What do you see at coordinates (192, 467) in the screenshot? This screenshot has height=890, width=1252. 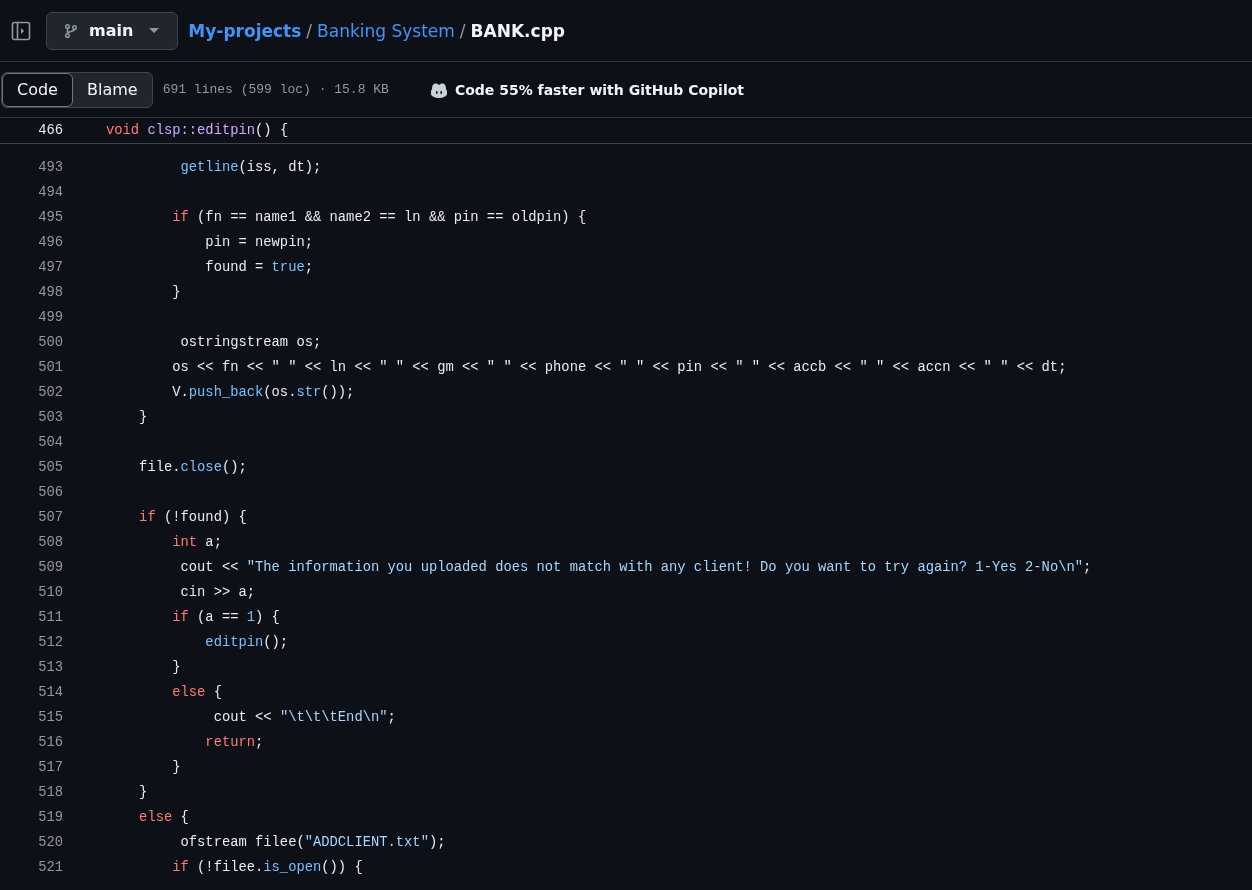 I see `code-line: file.close();` at bounding box center [192, 467].